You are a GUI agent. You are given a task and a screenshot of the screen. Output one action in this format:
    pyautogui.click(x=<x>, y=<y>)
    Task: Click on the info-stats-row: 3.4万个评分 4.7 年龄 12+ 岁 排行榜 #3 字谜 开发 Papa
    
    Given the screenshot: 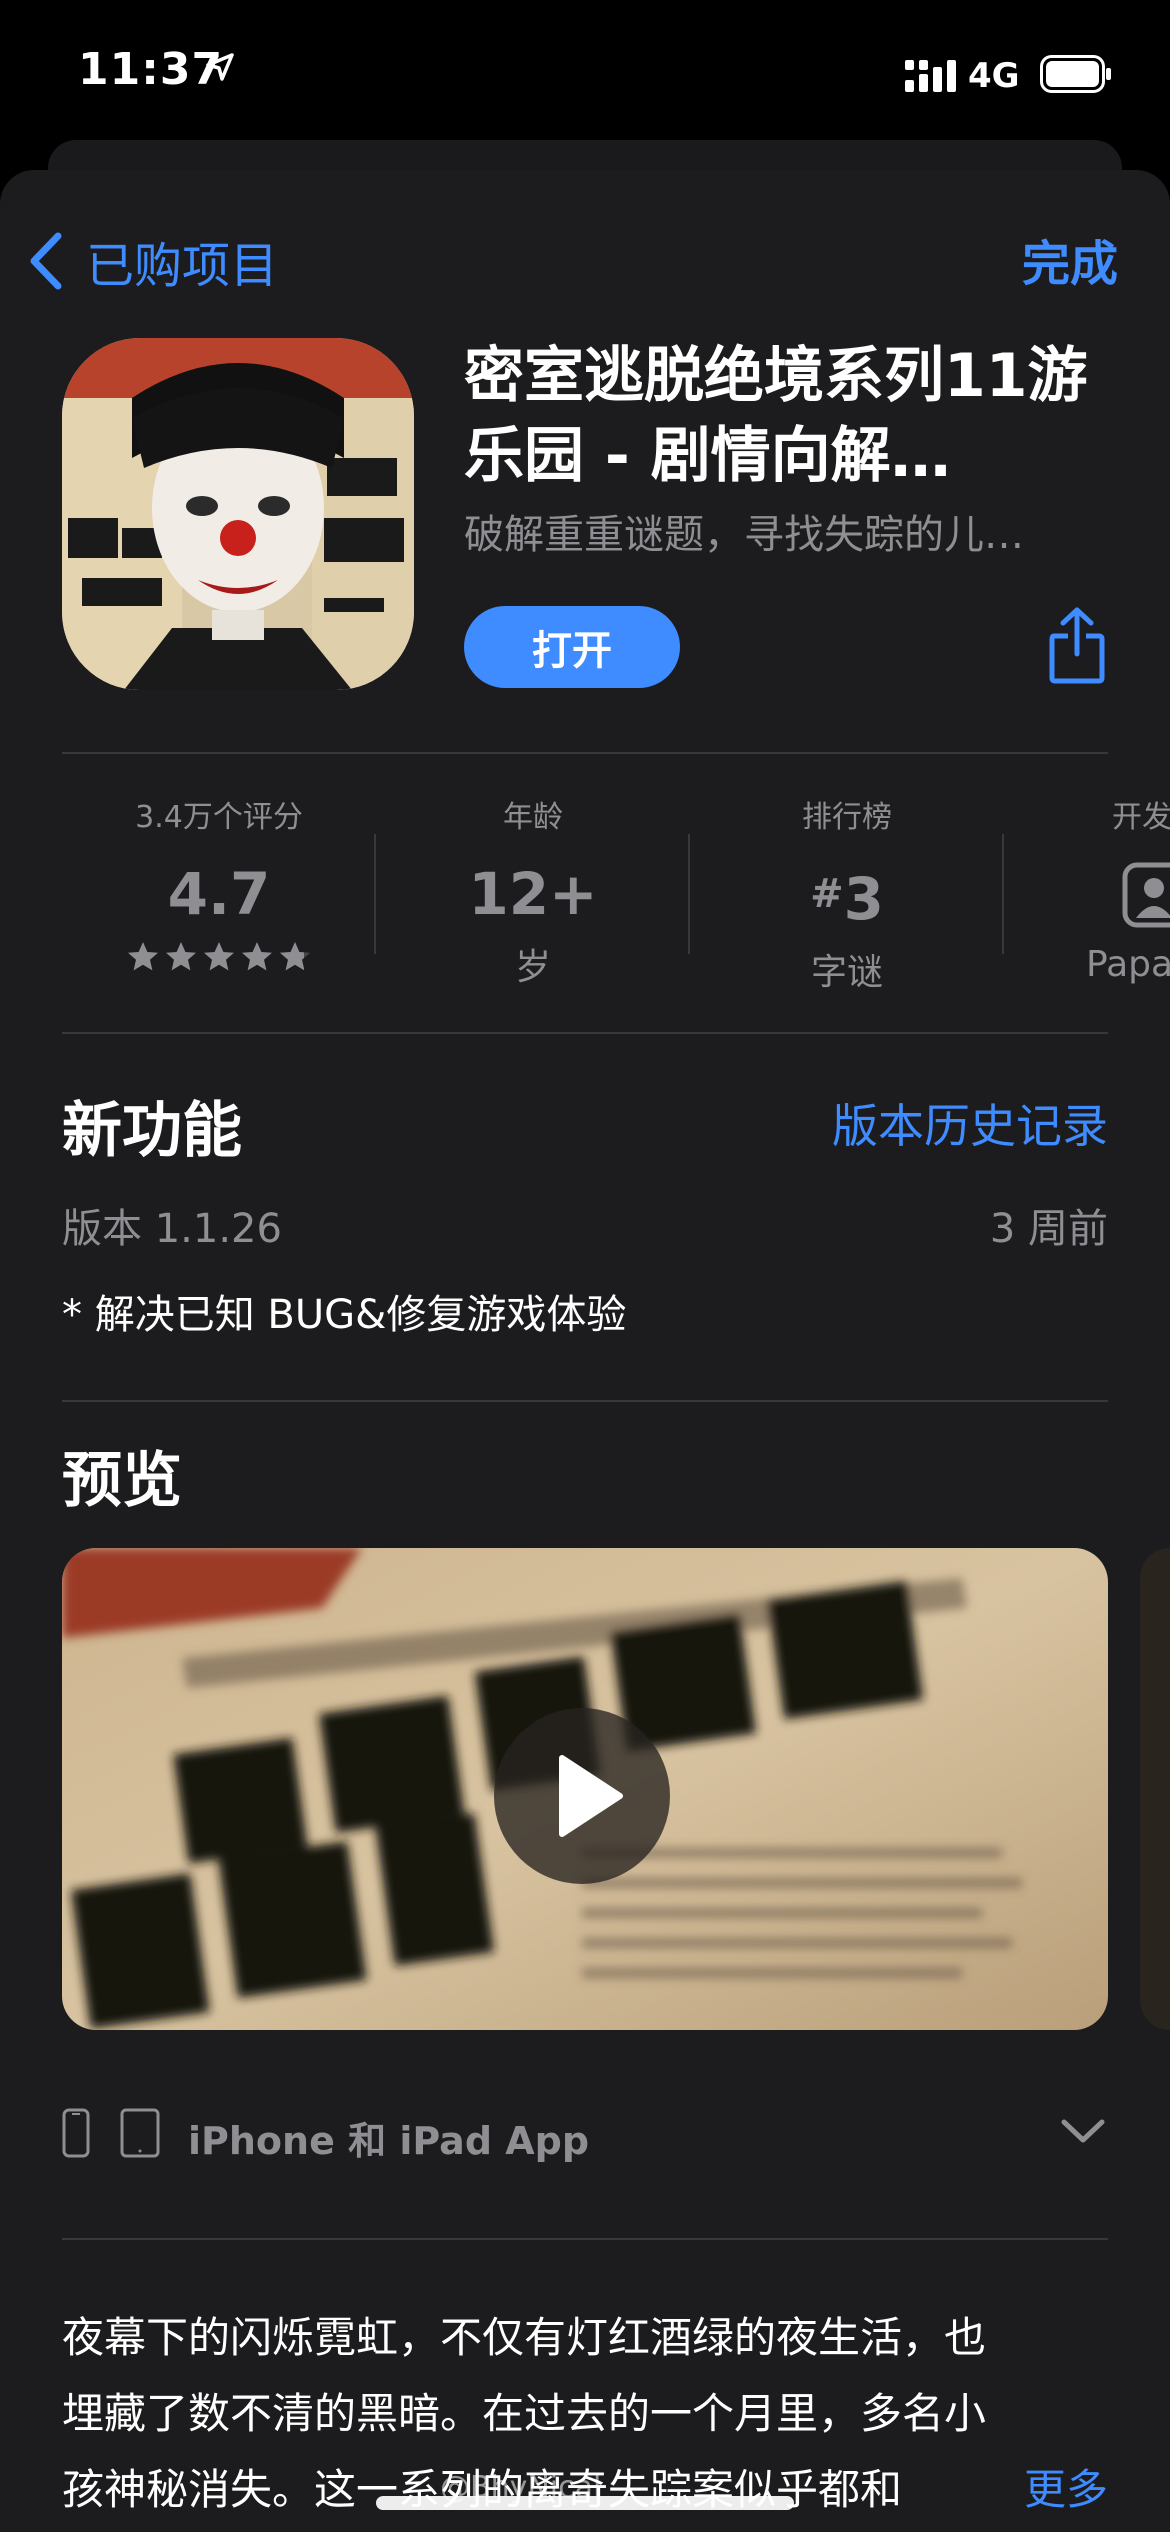 What is the action you would take?
    pyautogui.click(x=616, y=887)
    